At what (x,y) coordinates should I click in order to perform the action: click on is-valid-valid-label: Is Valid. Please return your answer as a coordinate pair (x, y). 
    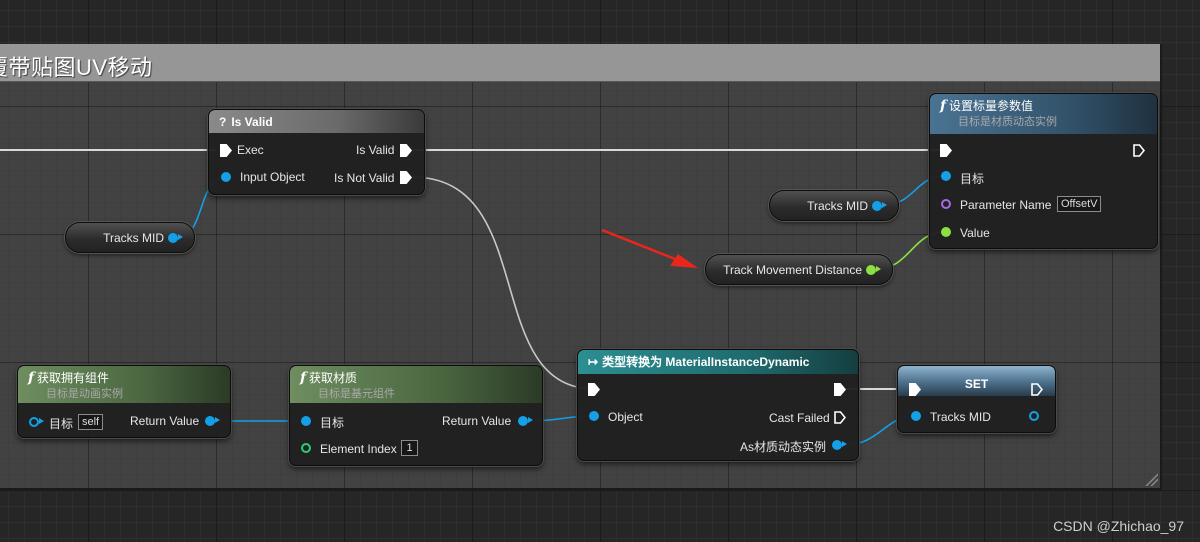
    Looking at the image, I should click on (375, 150).